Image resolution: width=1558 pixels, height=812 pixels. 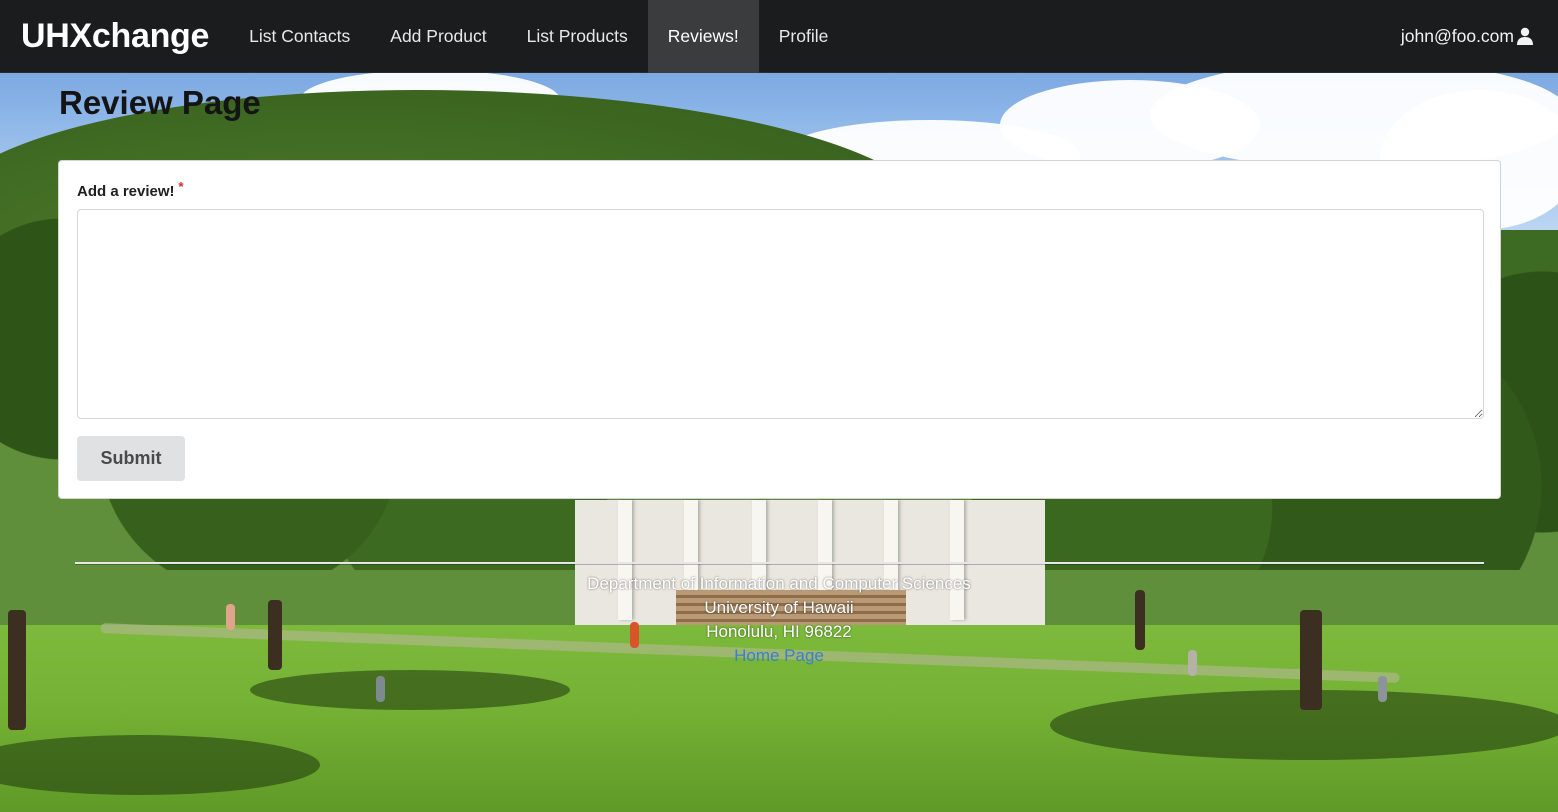 What do you see at coordinates (1525, 36) in the screenshot?
I see `user-icon` at bounding box center [1525, 36].